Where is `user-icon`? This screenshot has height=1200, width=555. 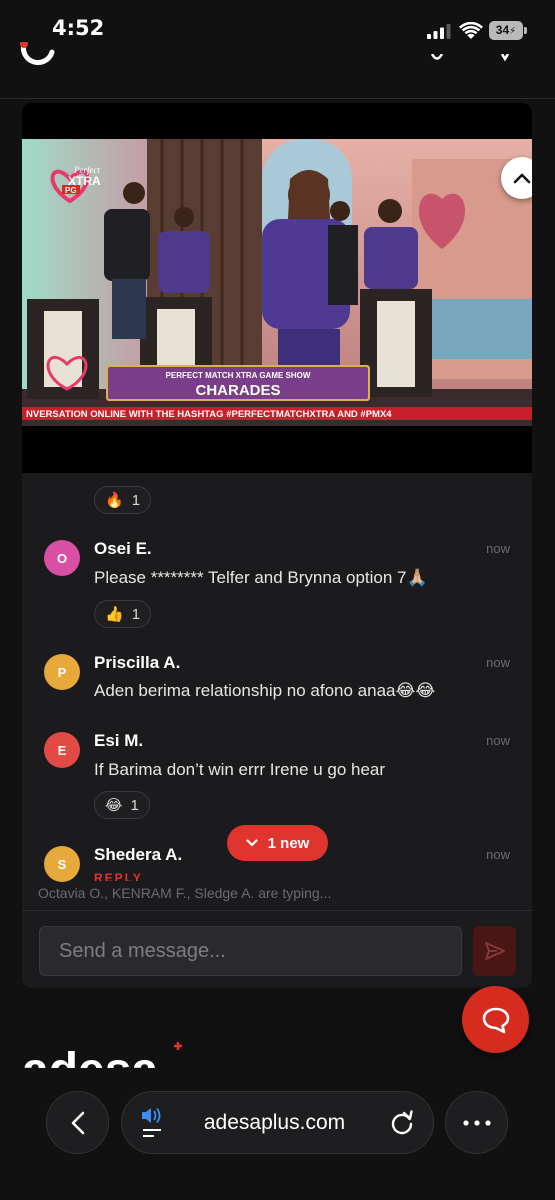 user-icon is located at coordinates (437, 58).